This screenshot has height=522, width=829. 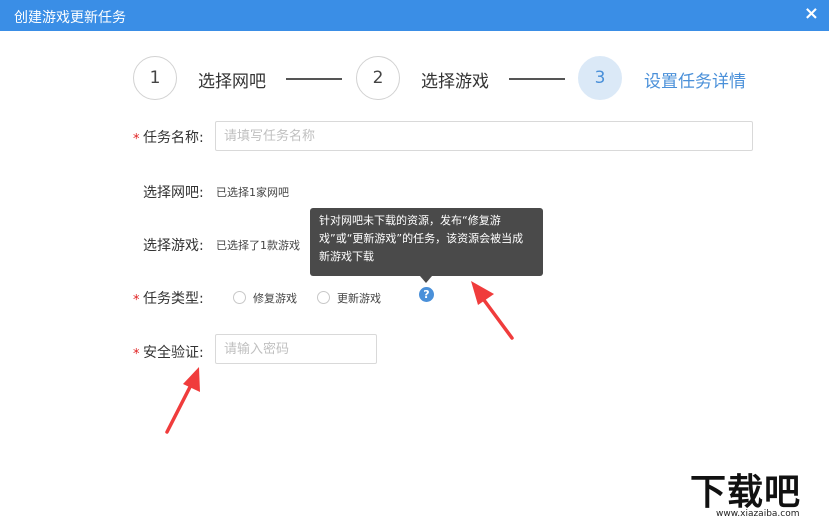 What do you see at coordinates (758, 514) in the screenshot?
I see `watermark-url: www.xiazaiba.com` at bounding box center [758, 514].